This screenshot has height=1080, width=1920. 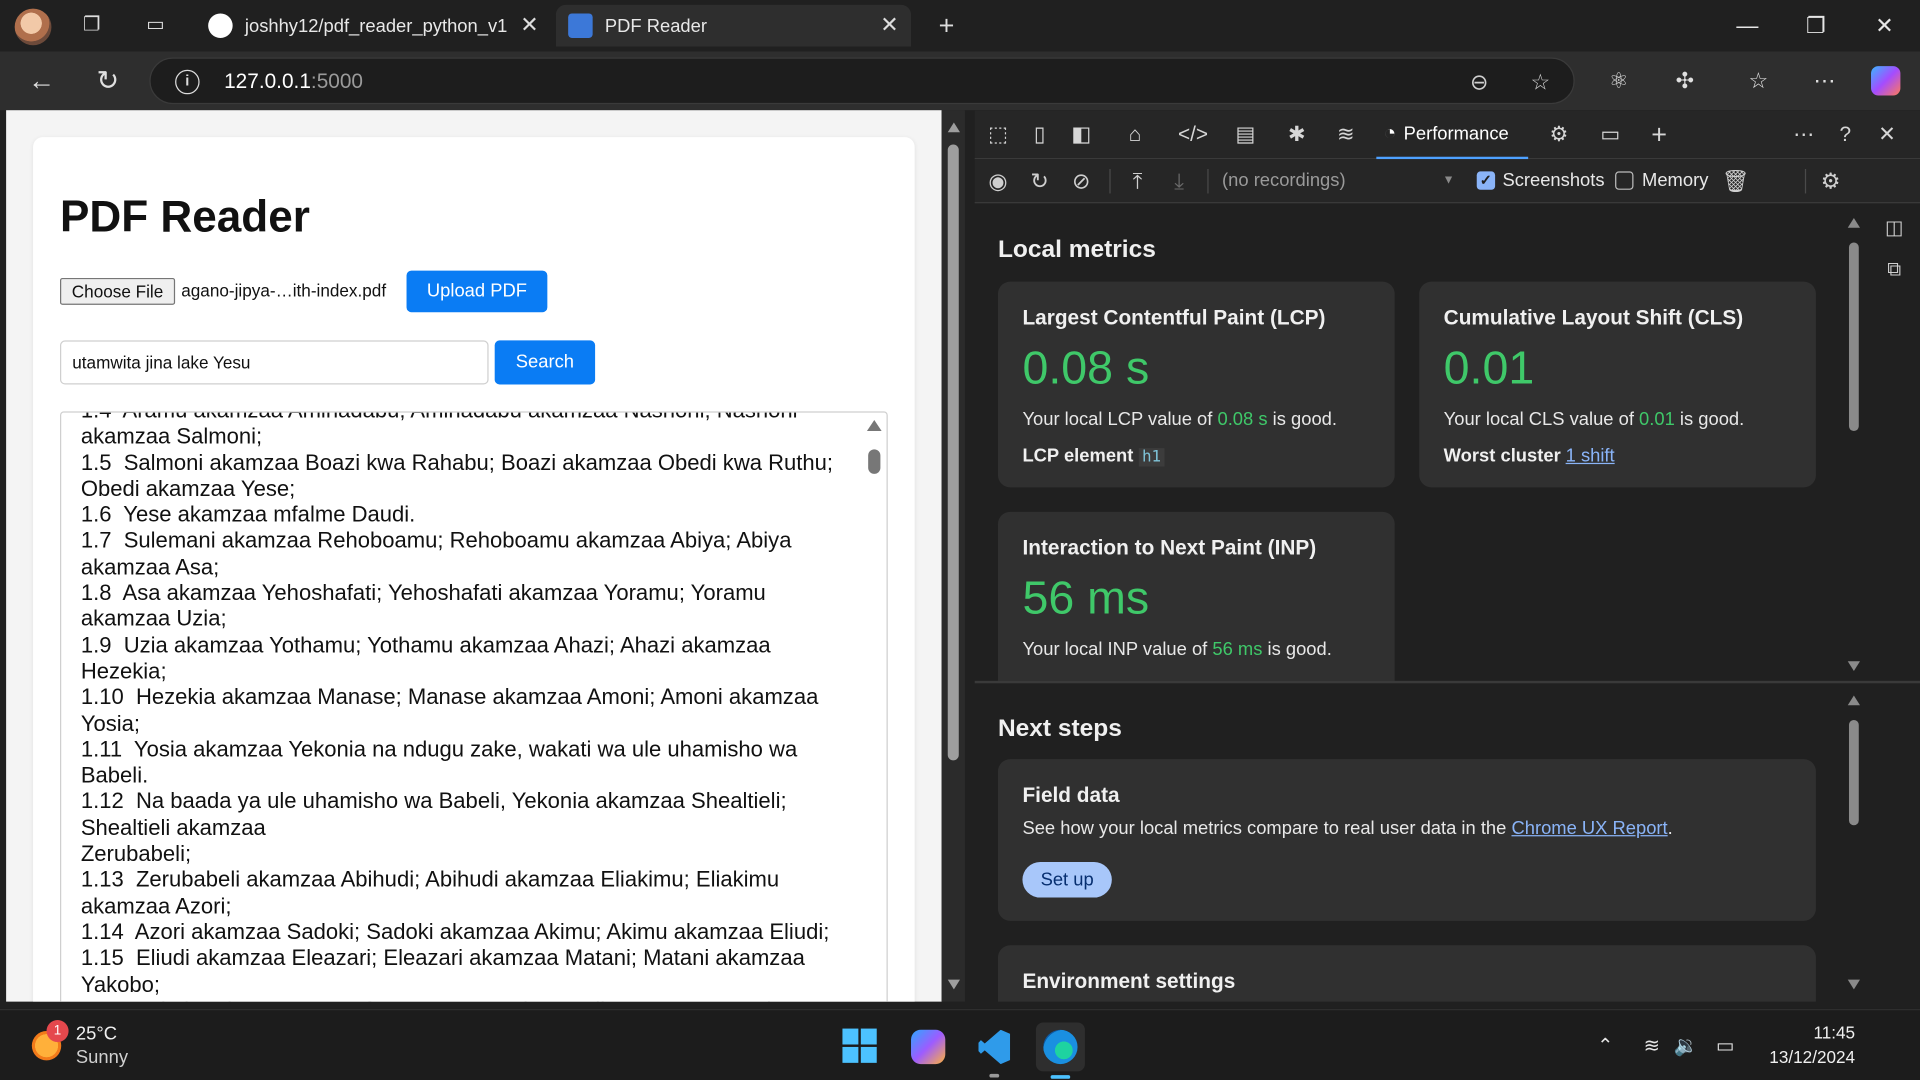 What do you see at coordinates (994, 1050) in the screenshot?
I see `vscode-app-icon` at bounding box center [994, 1050].